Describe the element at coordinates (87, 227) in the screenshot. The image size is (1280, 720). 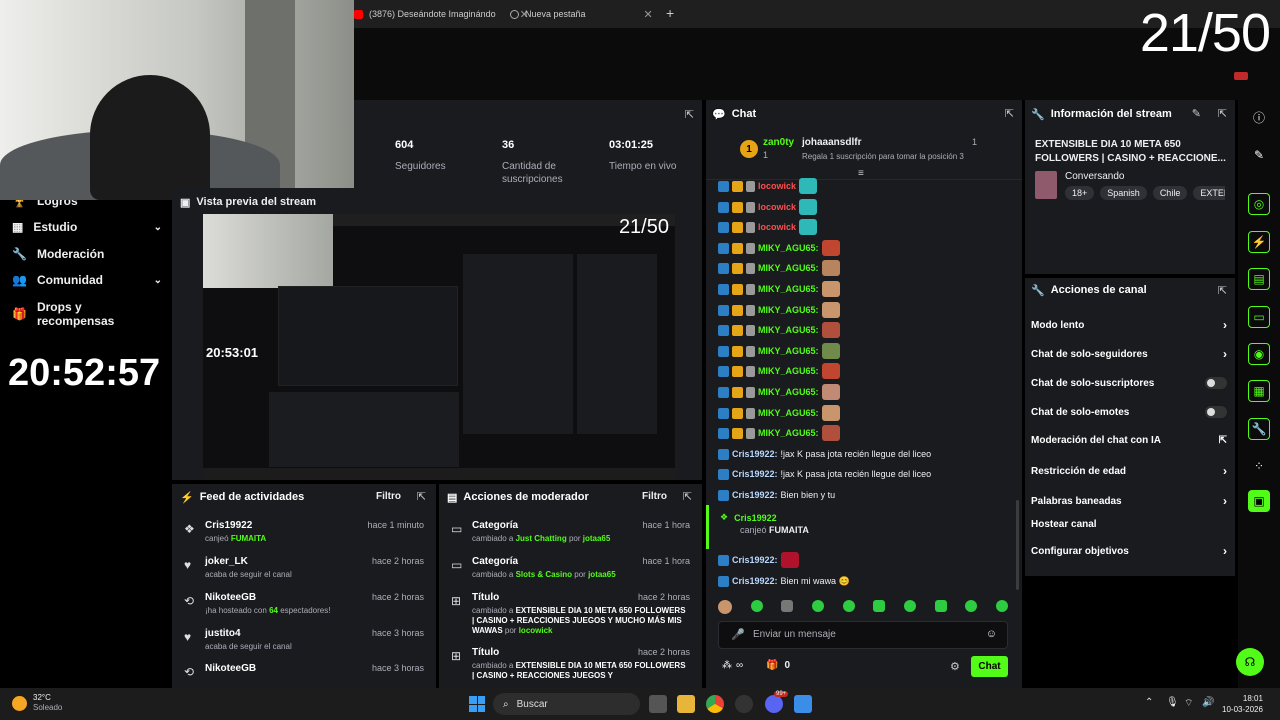
I see `sidebar-item-estudio: ▦ Estudio ⌄` at that location.